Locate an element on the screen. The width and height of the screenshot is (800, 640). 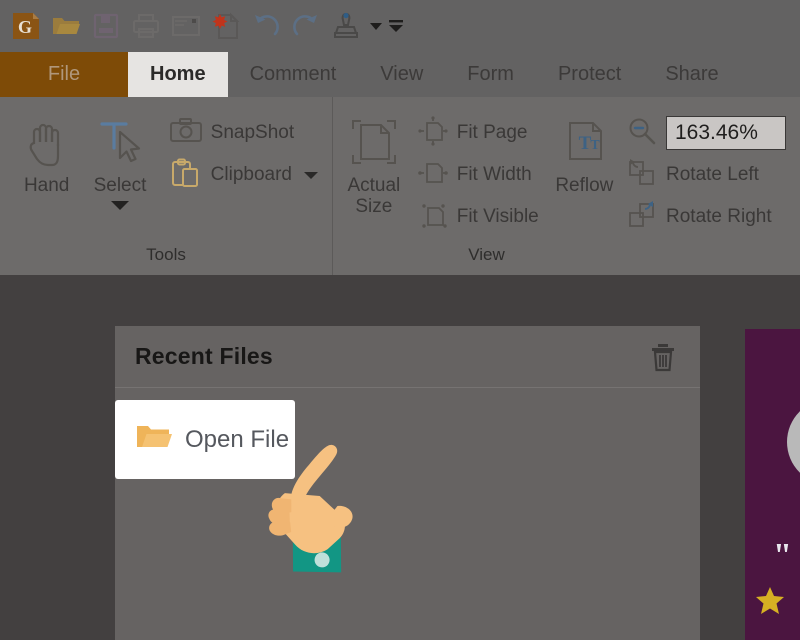
actual-size-button: Actual Size is located at coordinates (374, 161).